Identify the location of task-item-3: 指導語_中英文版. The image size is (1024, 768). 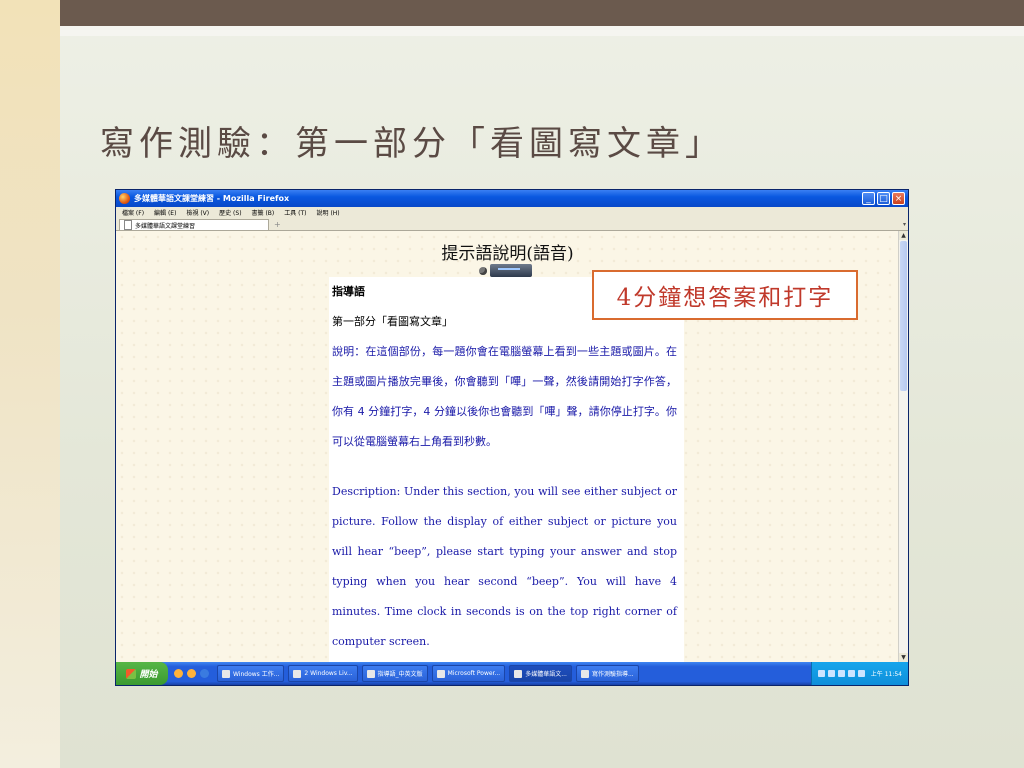
(394, 673).